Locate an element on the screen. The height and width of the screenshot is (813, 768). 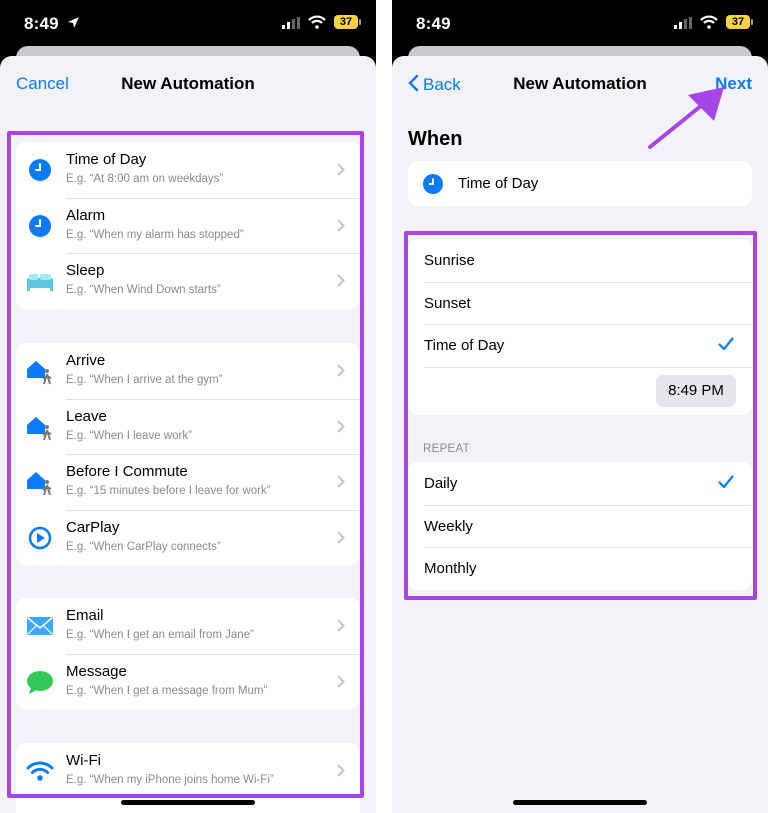
cellular-signal-icon is located at coordinates (291, 23).